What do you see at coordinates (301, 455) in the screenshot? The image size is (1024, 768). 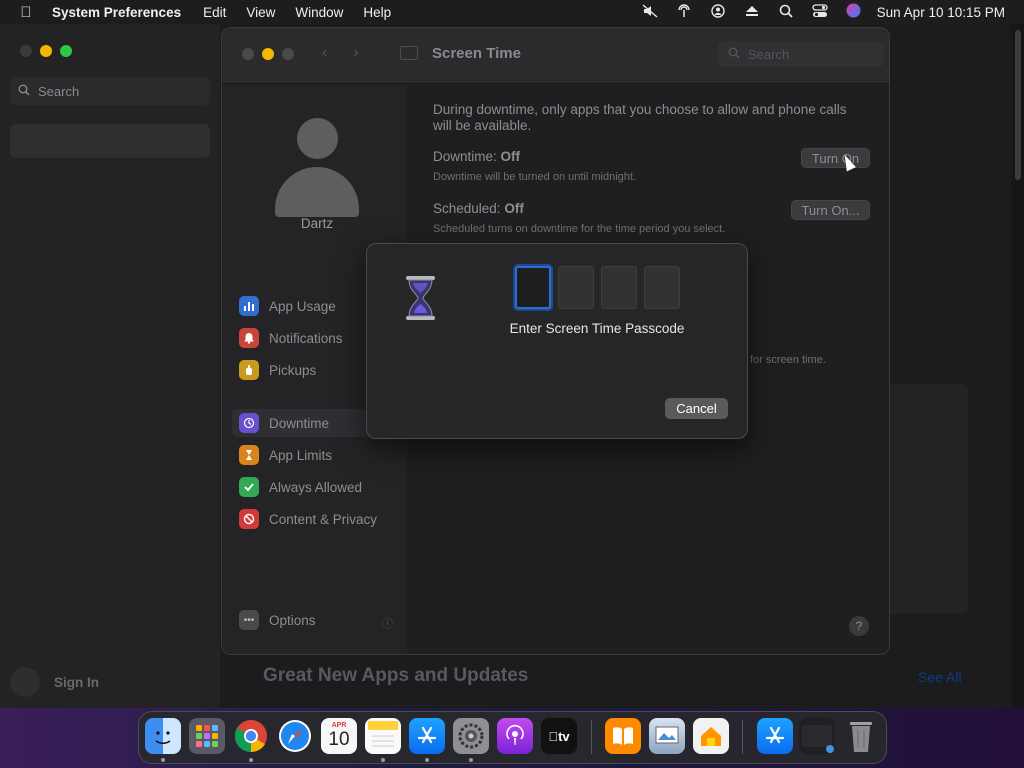 I see `sidebar-item-label: App Limits` at bounding box center [301, 455].